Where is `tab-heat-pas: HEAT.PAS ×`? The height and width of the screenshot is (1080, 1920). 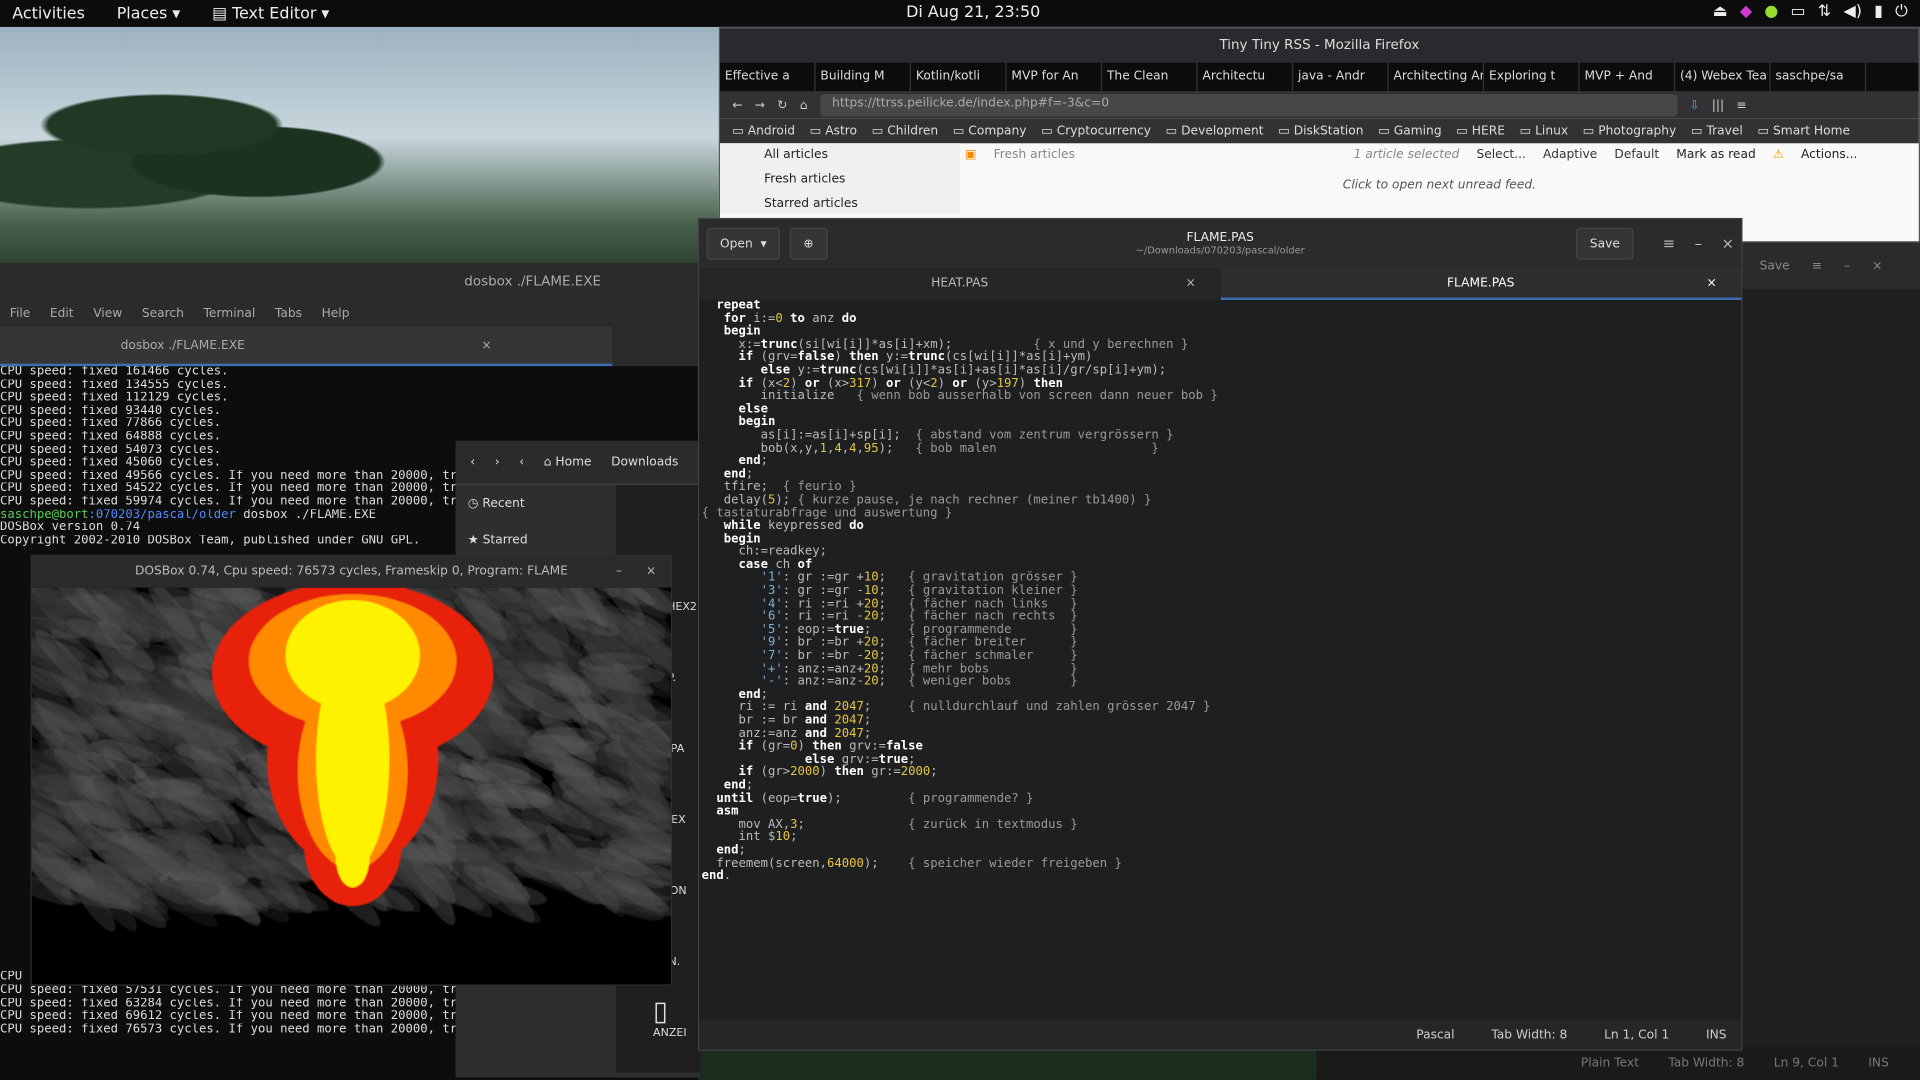
tab-heat-pas: HEAT.PAS × is located at coordinates (959, 284).